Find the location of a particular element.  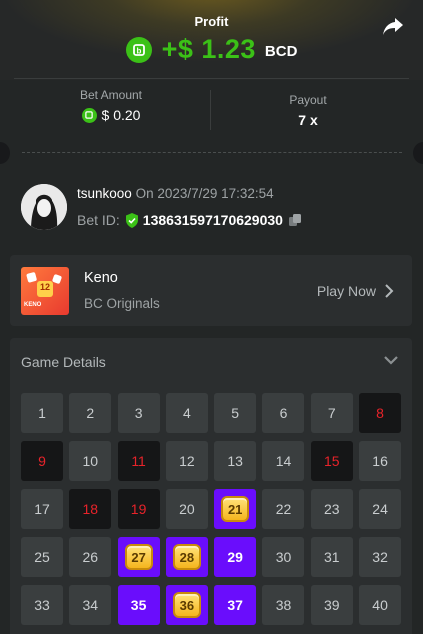

keno-cell: 37 is located at coordinates (235, 605).